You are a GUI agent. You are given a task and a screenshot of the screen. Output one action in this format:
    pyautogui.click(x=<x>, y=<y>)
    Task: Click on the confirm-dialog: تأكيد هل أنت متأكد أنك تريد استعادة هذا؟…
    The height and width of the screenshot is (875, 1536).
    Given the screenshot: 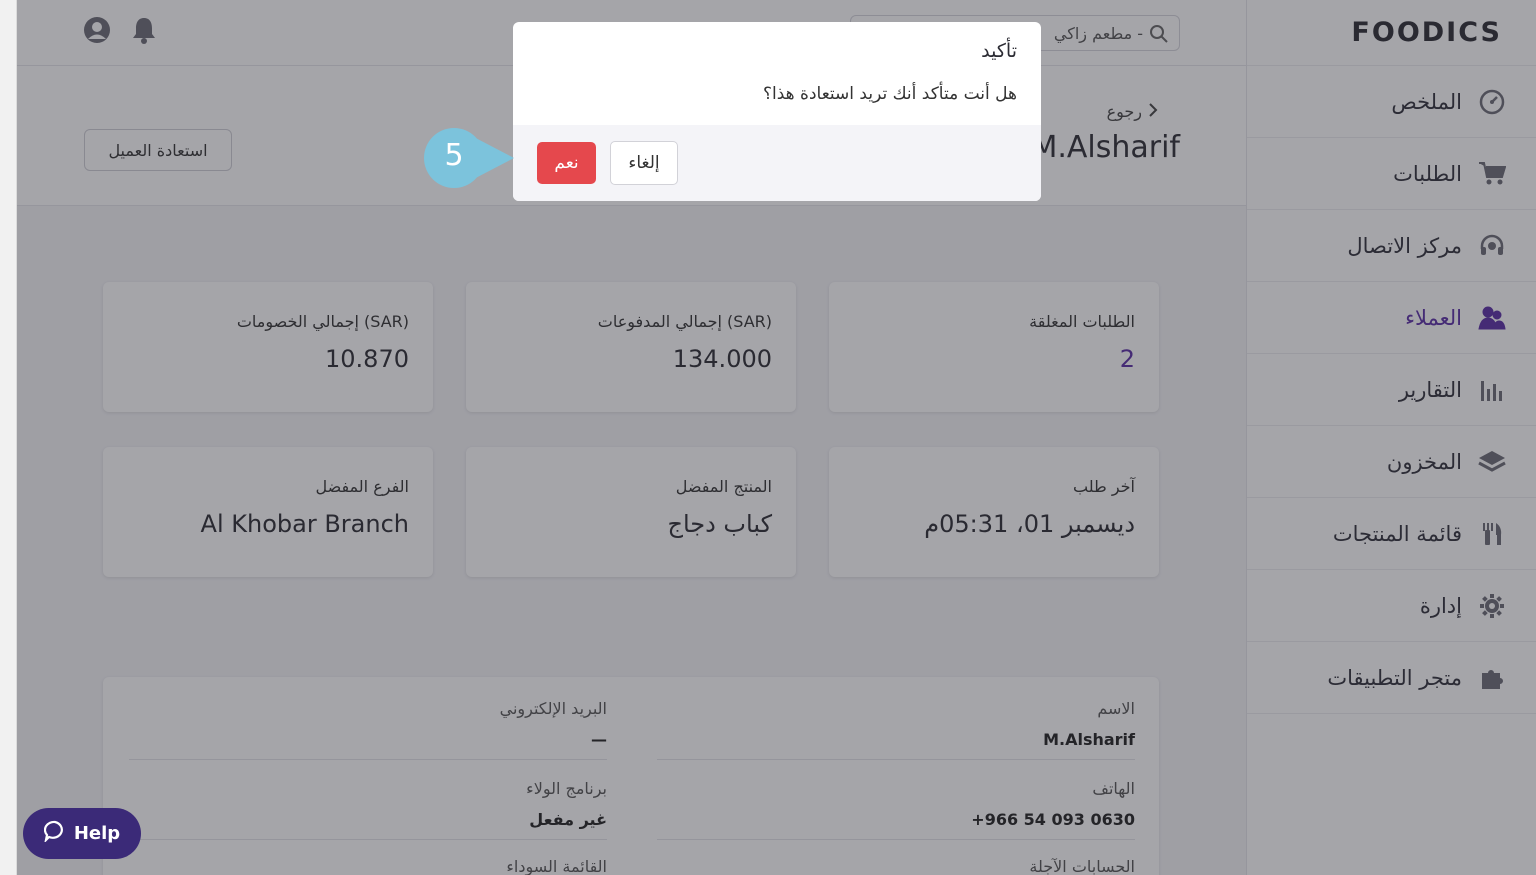 What is the action you would take?
    pyautogui.click(x=777, y=111)
    